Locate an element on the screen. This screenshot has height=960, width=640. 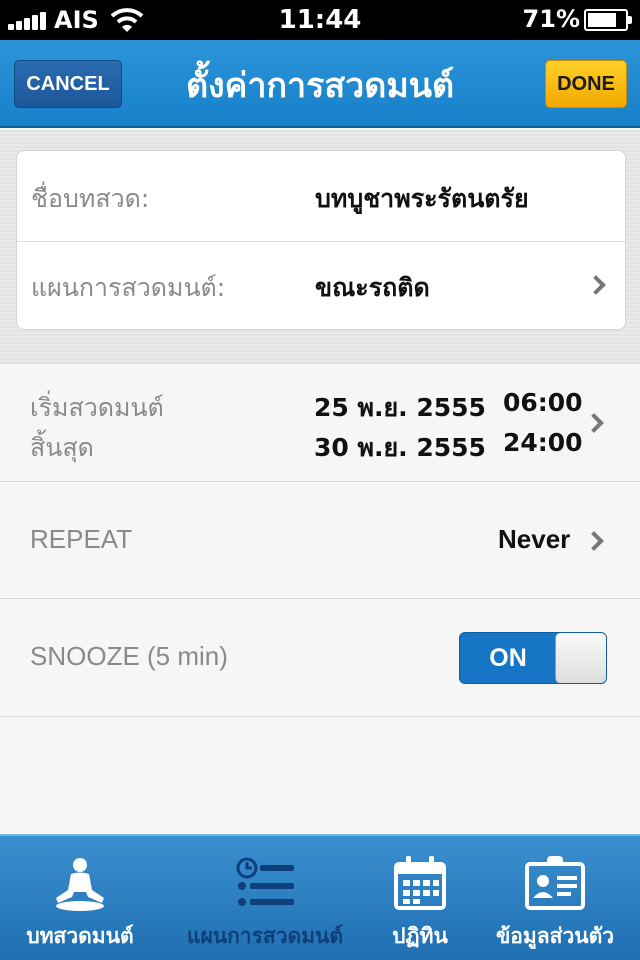
chant-name-row: ชื่อบทสวด: บทบูชาพระรัตนตรัย is located at coordinates (321, 196).